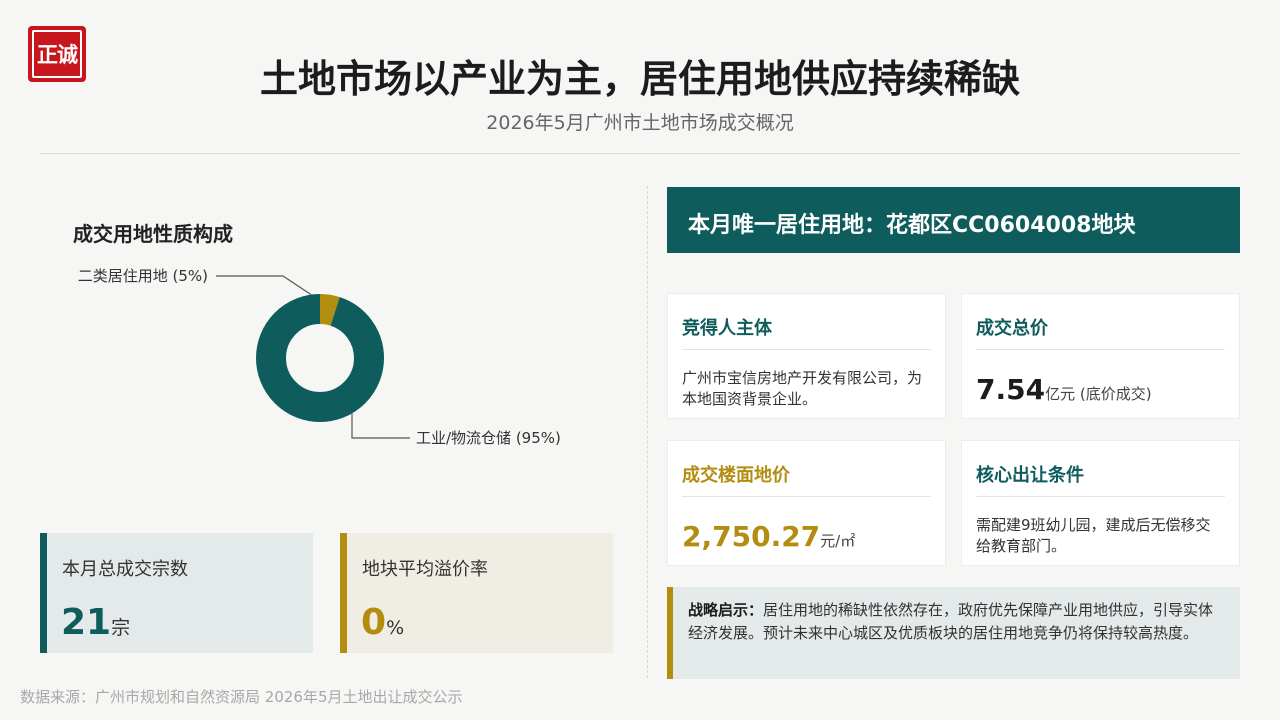  What do you see at coordinates (125, 569) in the screenshot?
I see `stat-label: 本月总成交宗数` at bounding box center [125, 569].